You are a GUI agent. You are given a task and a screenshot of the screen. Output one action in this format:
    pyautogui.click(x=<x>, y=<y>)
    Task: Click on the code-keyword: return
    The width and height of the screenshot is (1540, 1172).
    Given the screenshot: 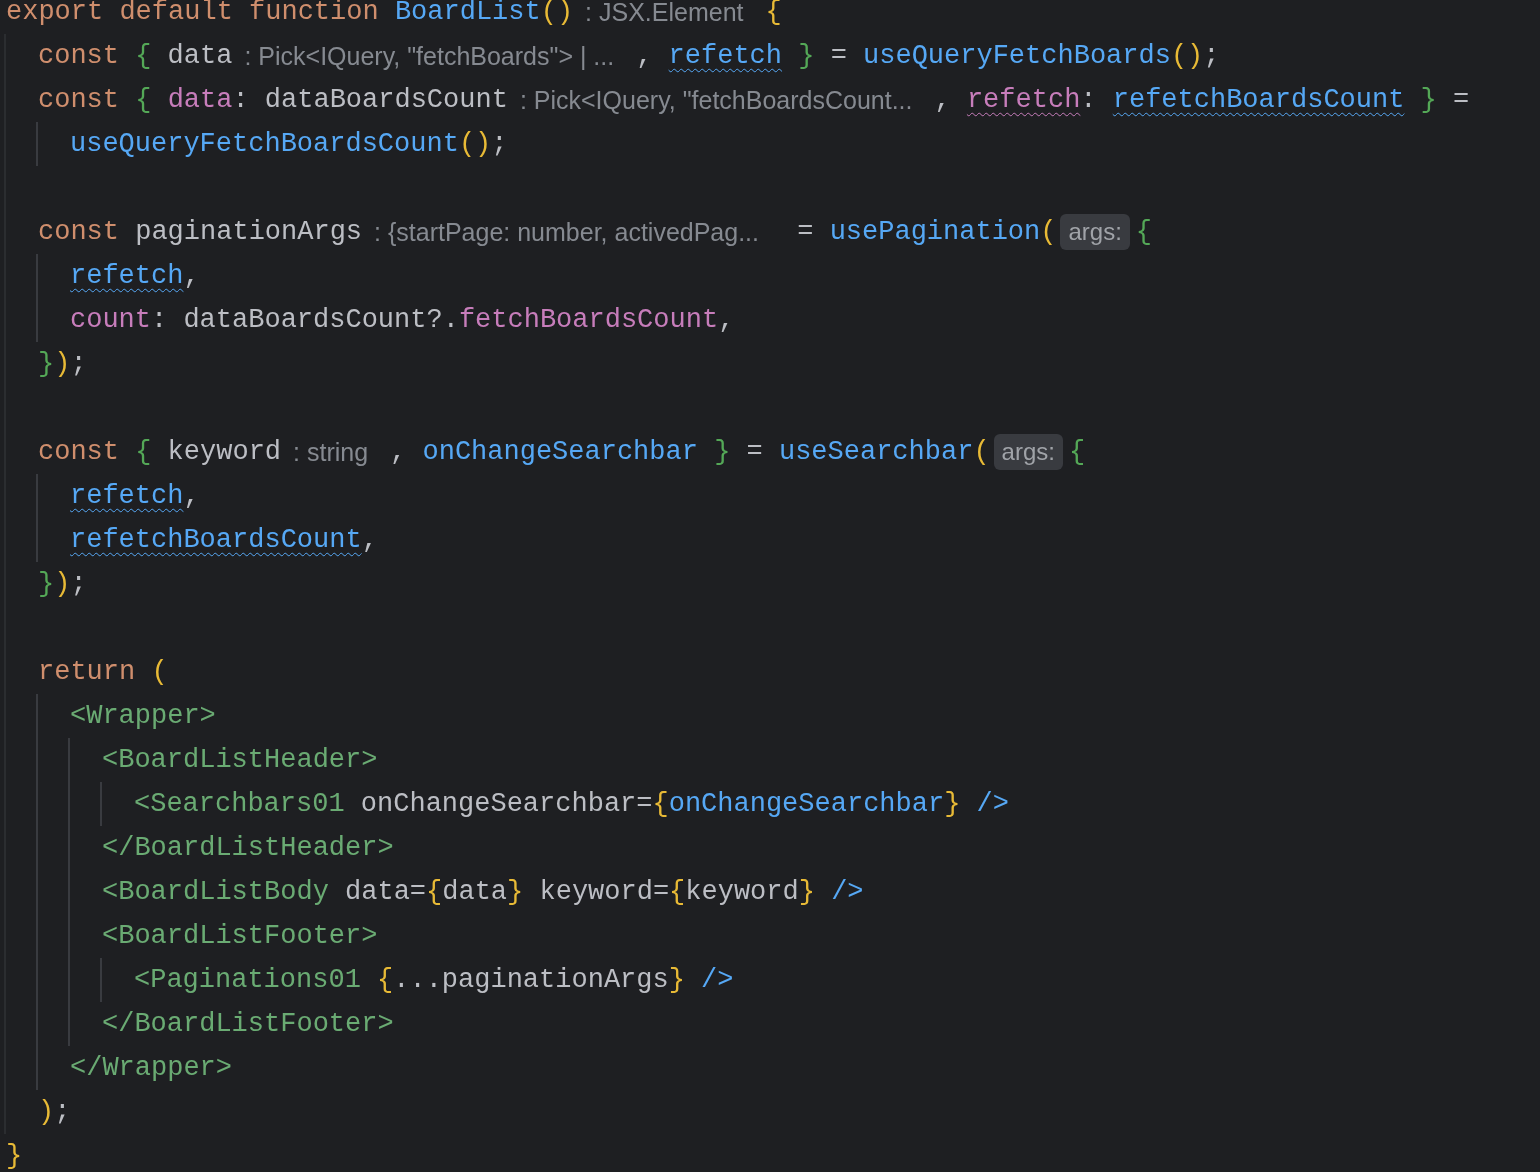 What is the action you would take?
    pyautogui.click(x=87, y=672)
    